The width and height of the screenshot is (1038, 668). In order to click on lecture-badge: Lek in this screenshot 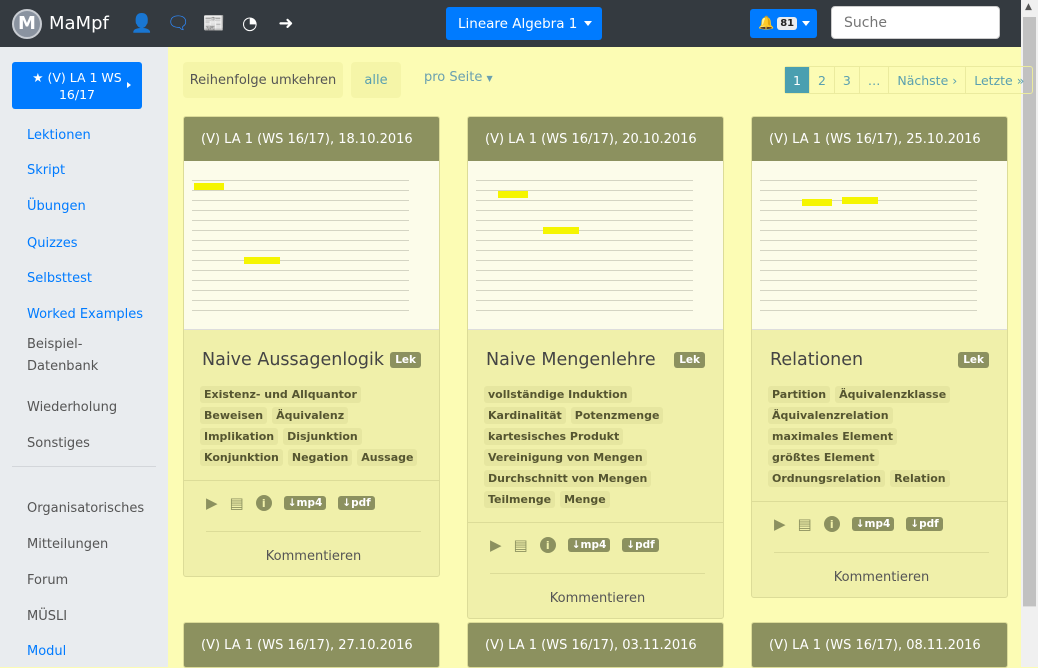, I will do `click(973, 360)`.